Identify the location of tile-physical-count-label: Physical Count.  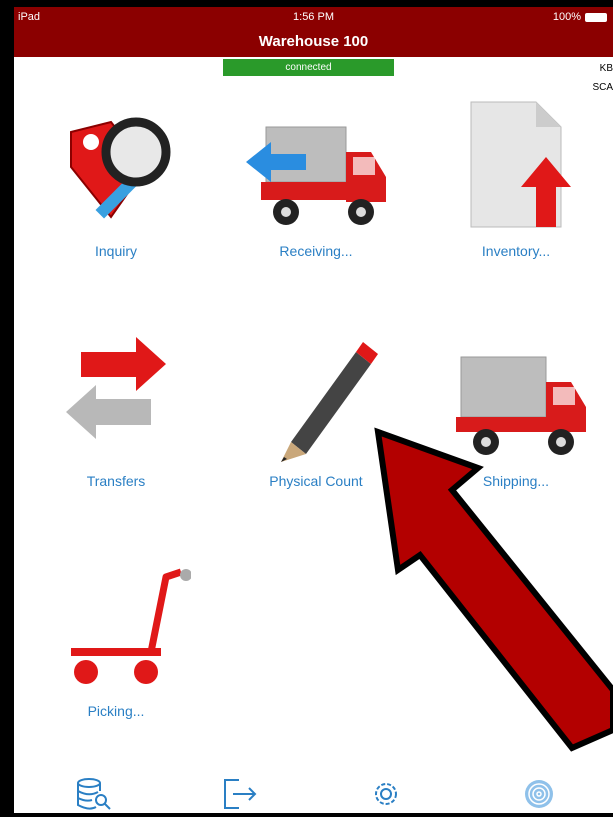
(316, 481).